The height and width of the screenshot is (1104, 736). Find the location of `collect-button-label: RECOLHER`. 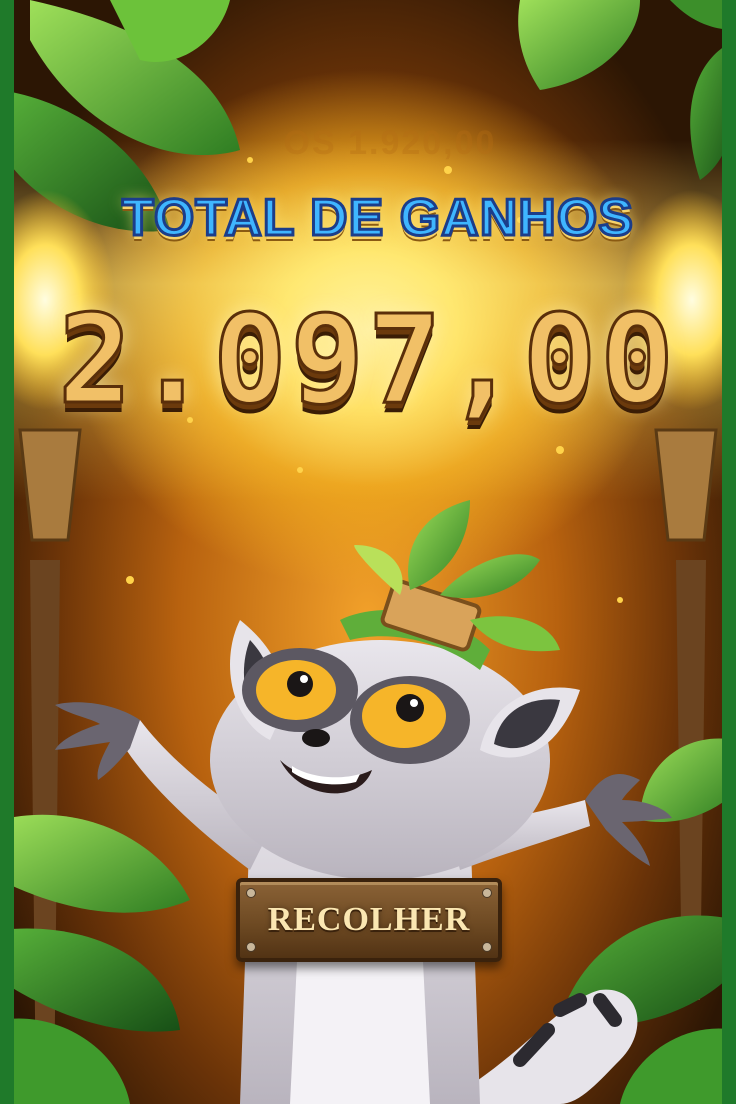

collect-button-label: RECOLHER is located at coordinates (369, 919).